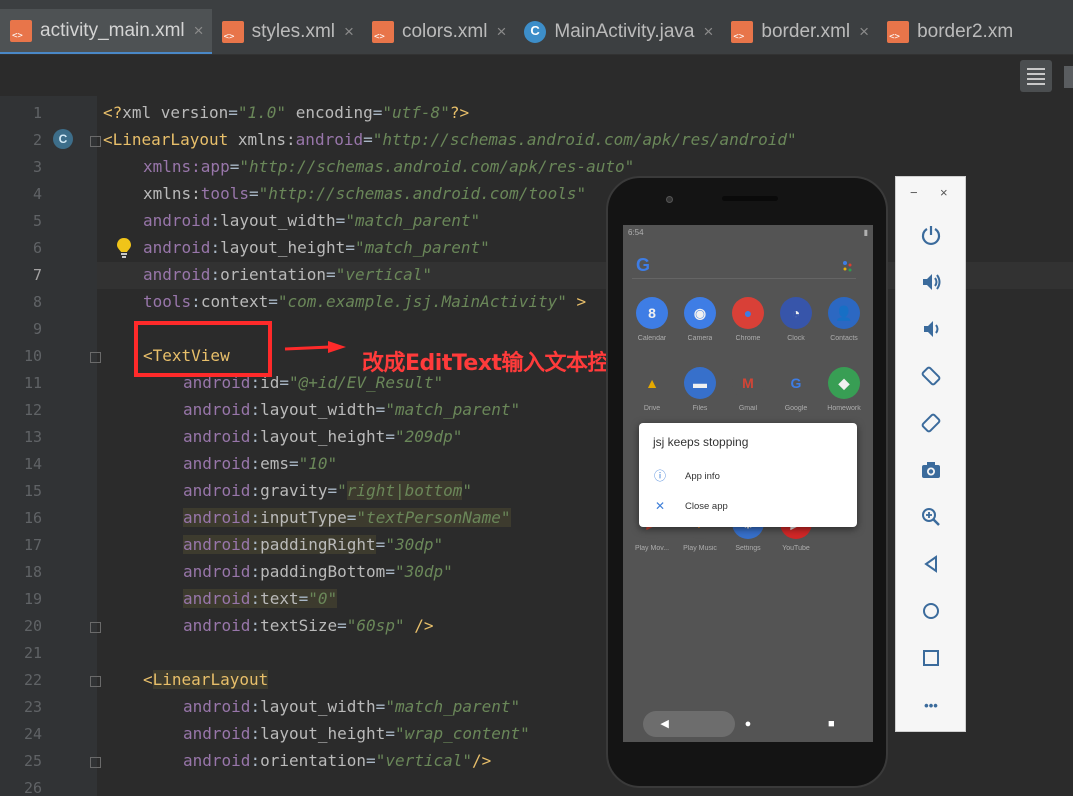  What do you see at coordinates (32, 572) in the screenshot?
I see `line-number: 18` at bounding box center [32, 572].